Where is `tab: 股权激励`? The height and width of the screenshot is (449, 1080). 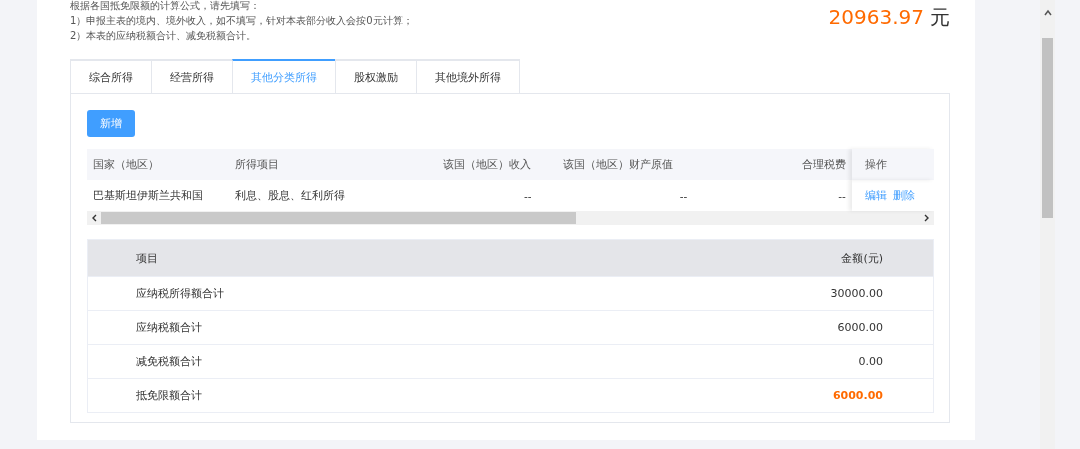 tab: 股权激励 is located at coordinates (375, 76).